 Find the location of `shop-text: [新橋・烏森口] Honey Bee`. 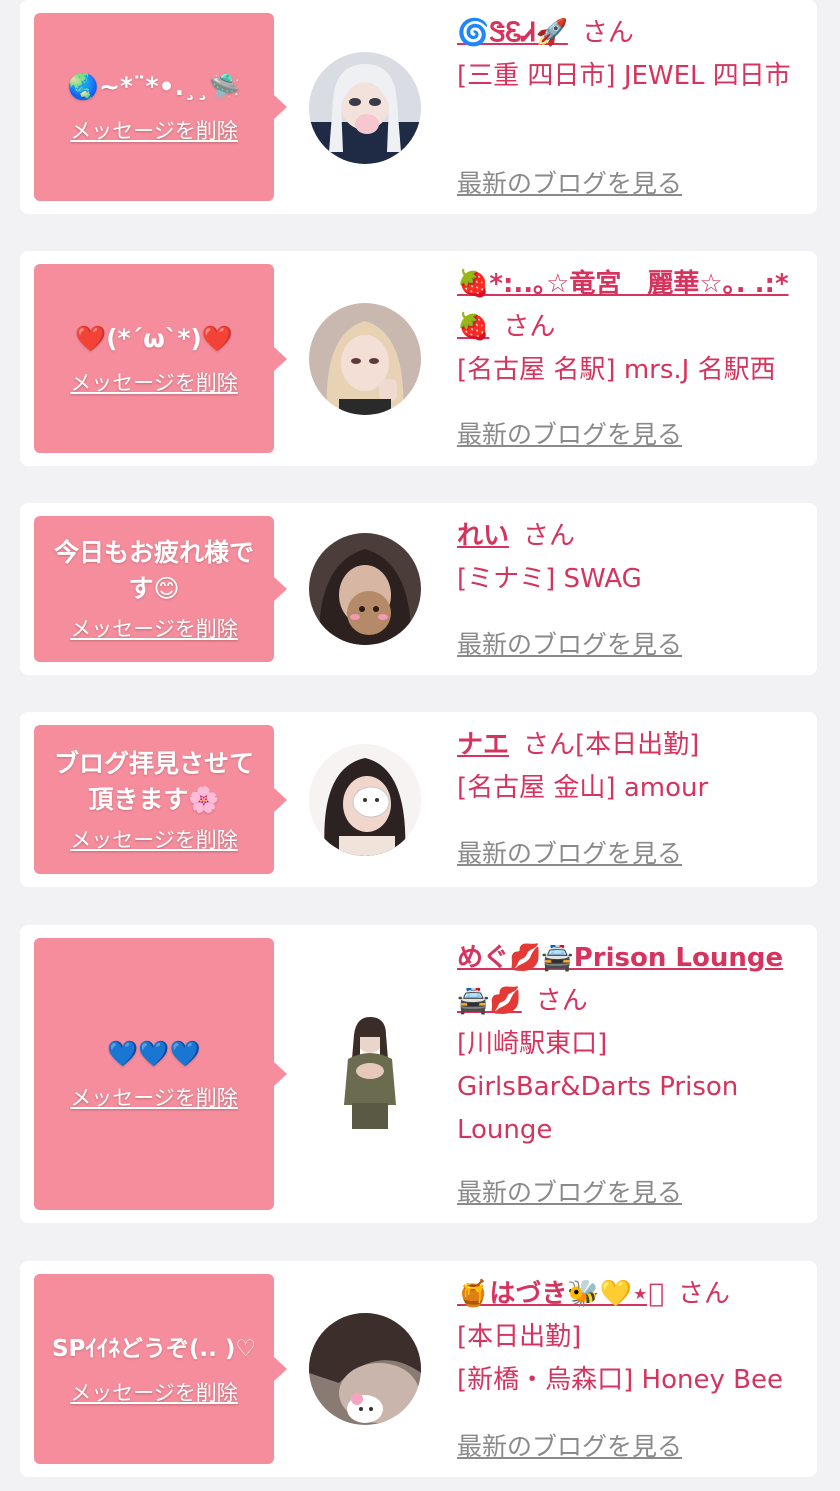

shop-text: [新橋・烏森口] Honey Bee is located at coordinates (620, 1380).